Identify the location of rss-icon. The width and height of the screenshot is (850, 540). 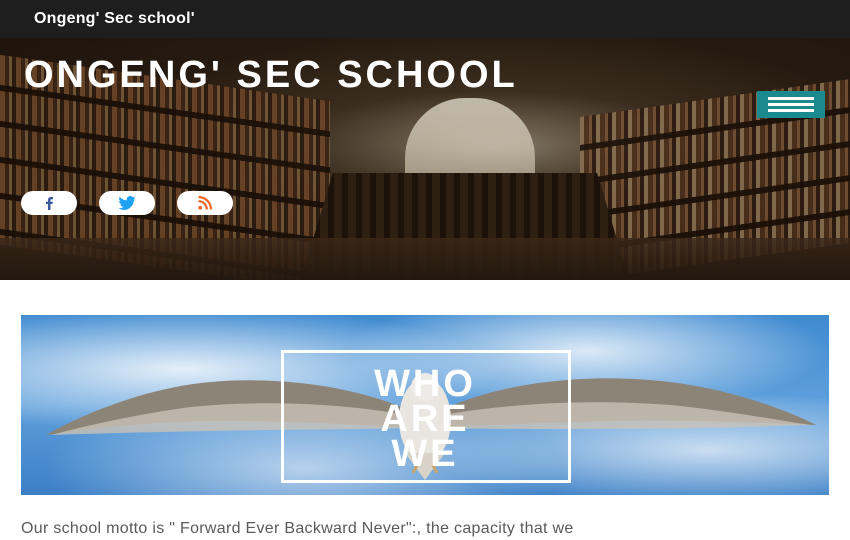
(205, 203).